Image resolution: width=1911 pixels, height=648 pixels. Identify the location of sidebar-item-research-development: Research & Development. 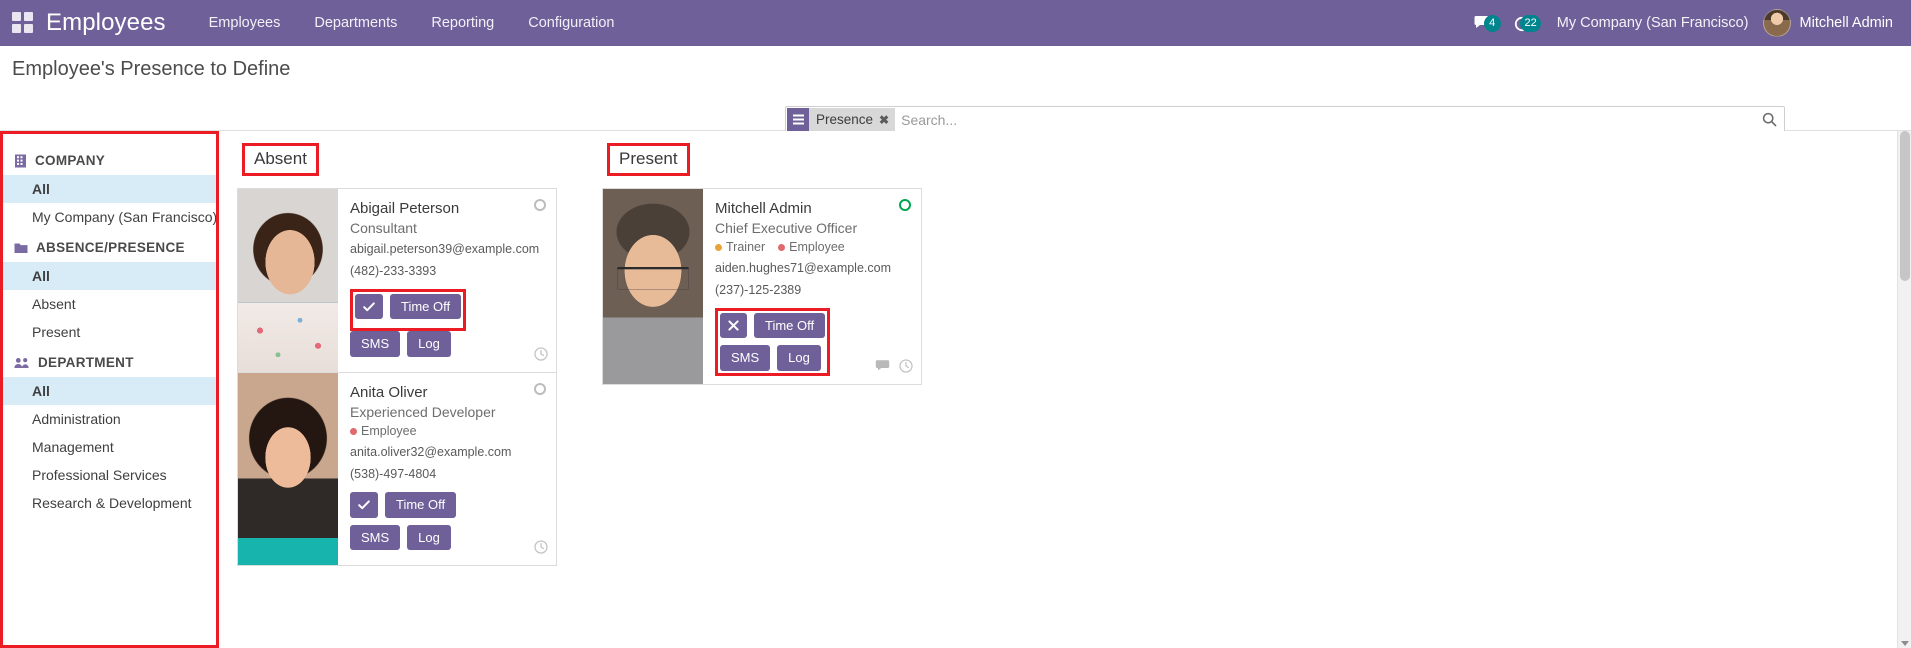
(109, 503).